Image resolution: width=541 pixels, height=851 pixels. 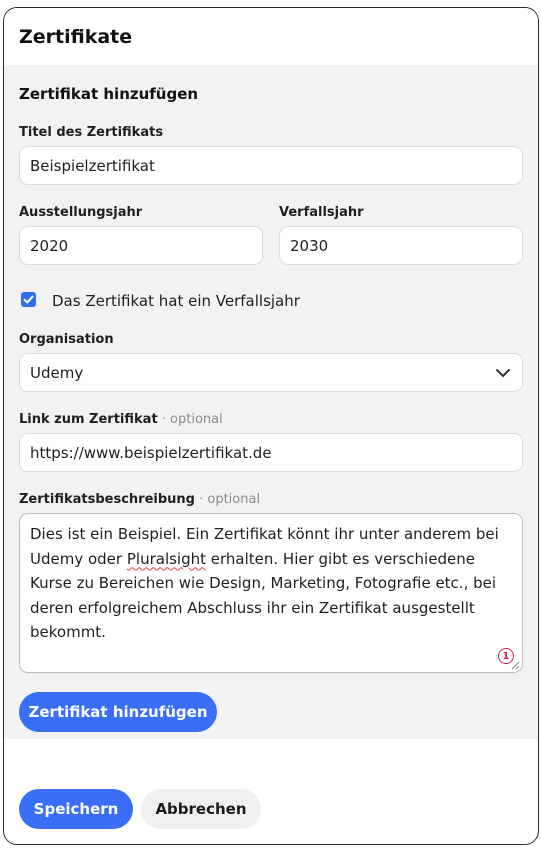 I want to click on organisation-label: Organisation, so click(x=66, y=339).